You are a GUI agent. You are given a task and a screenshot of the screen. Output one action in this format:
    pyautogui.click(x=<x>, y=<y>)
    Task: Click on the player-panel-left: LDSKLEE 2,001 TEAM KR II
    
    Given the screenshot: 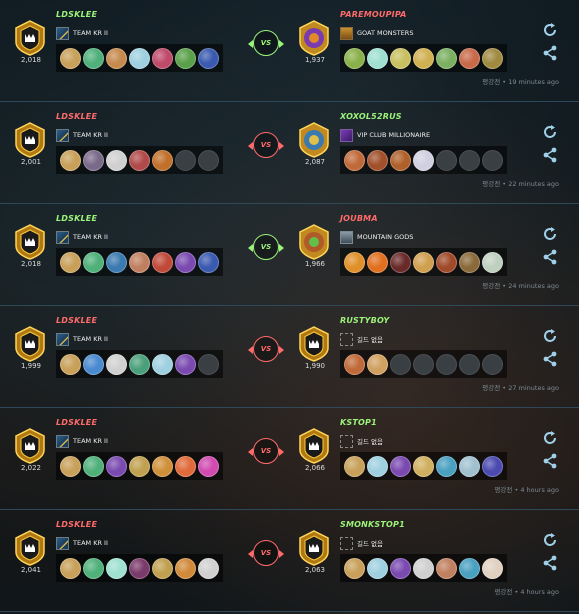 What is the action you would take?
    pyautogui.click(x=129, y=152)
    